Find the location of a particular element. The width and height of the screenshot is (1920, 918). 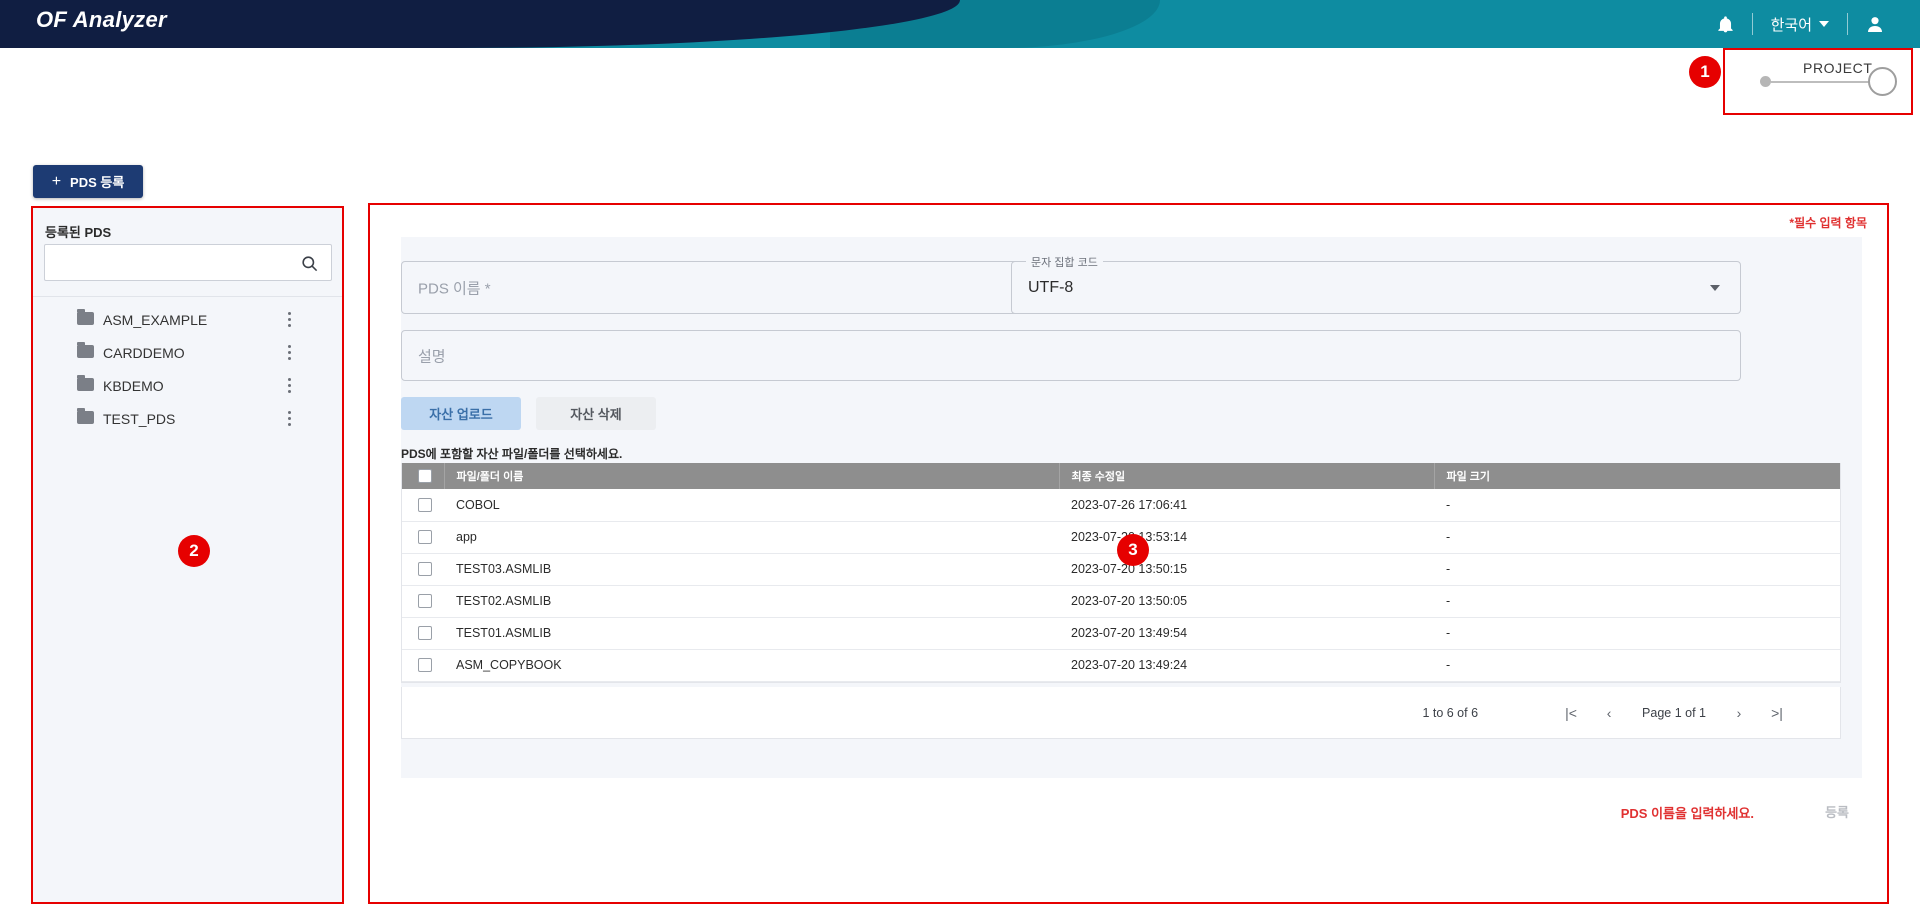

submit-button: 등록 is located at coordinates (1837, 811).